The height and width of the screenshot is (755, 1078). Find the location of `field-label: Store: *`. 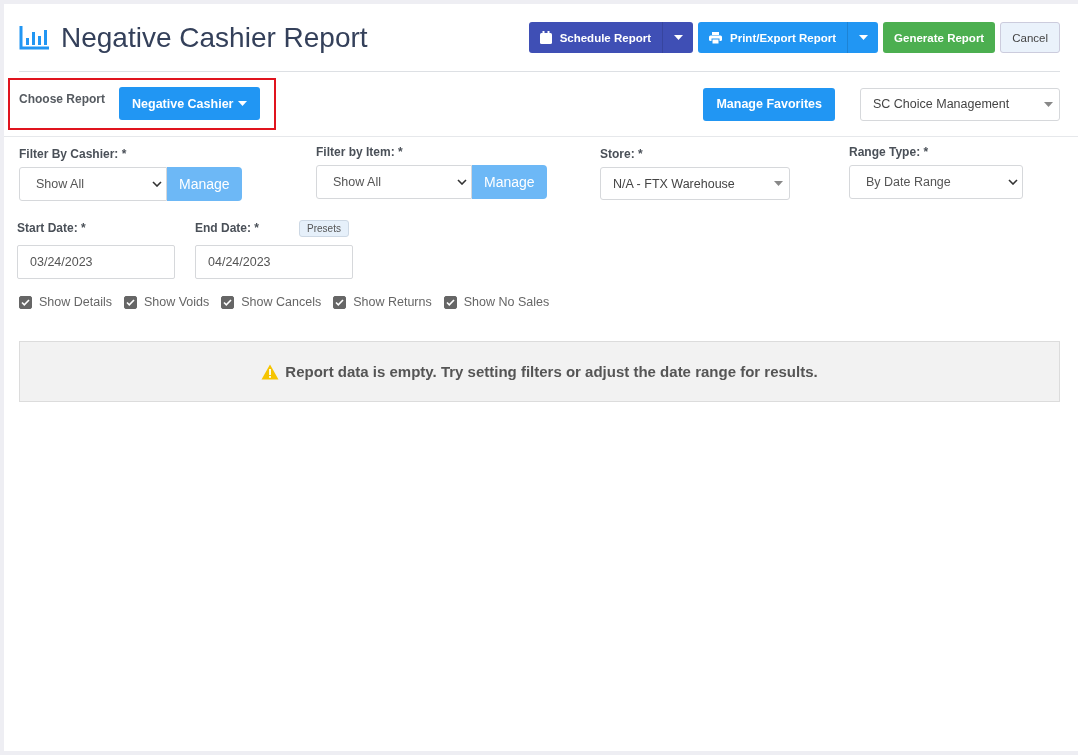

field-label: Store: * is located at coordinates (622, 154).